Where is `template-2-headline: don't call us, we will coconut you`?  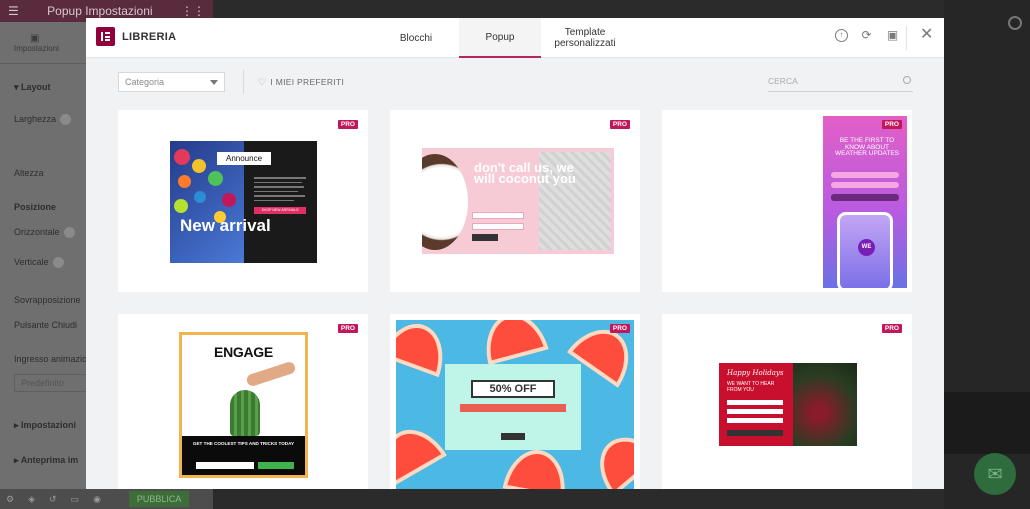
template-2-headline: don't call us, we will coconut you is located at coordinates (525, 173).